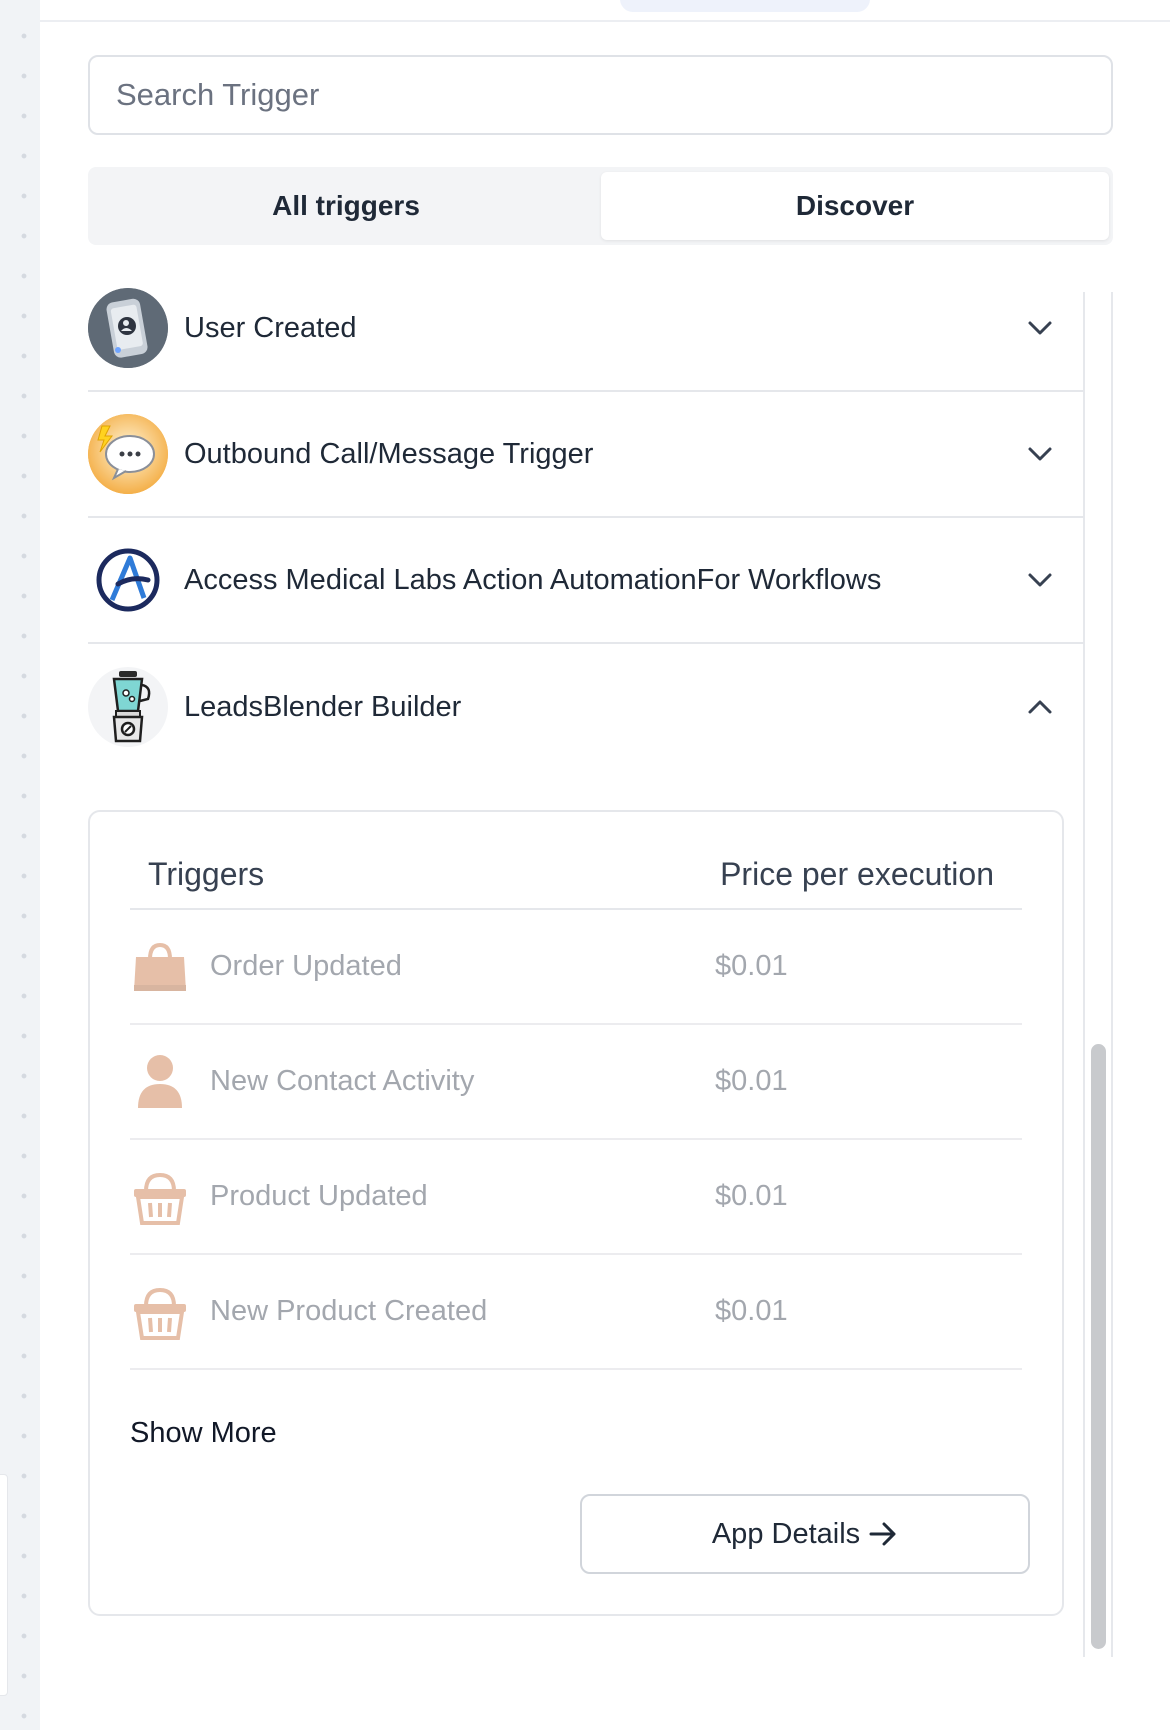  I want to click on list-scrollbar-track, so click(1098, 974).